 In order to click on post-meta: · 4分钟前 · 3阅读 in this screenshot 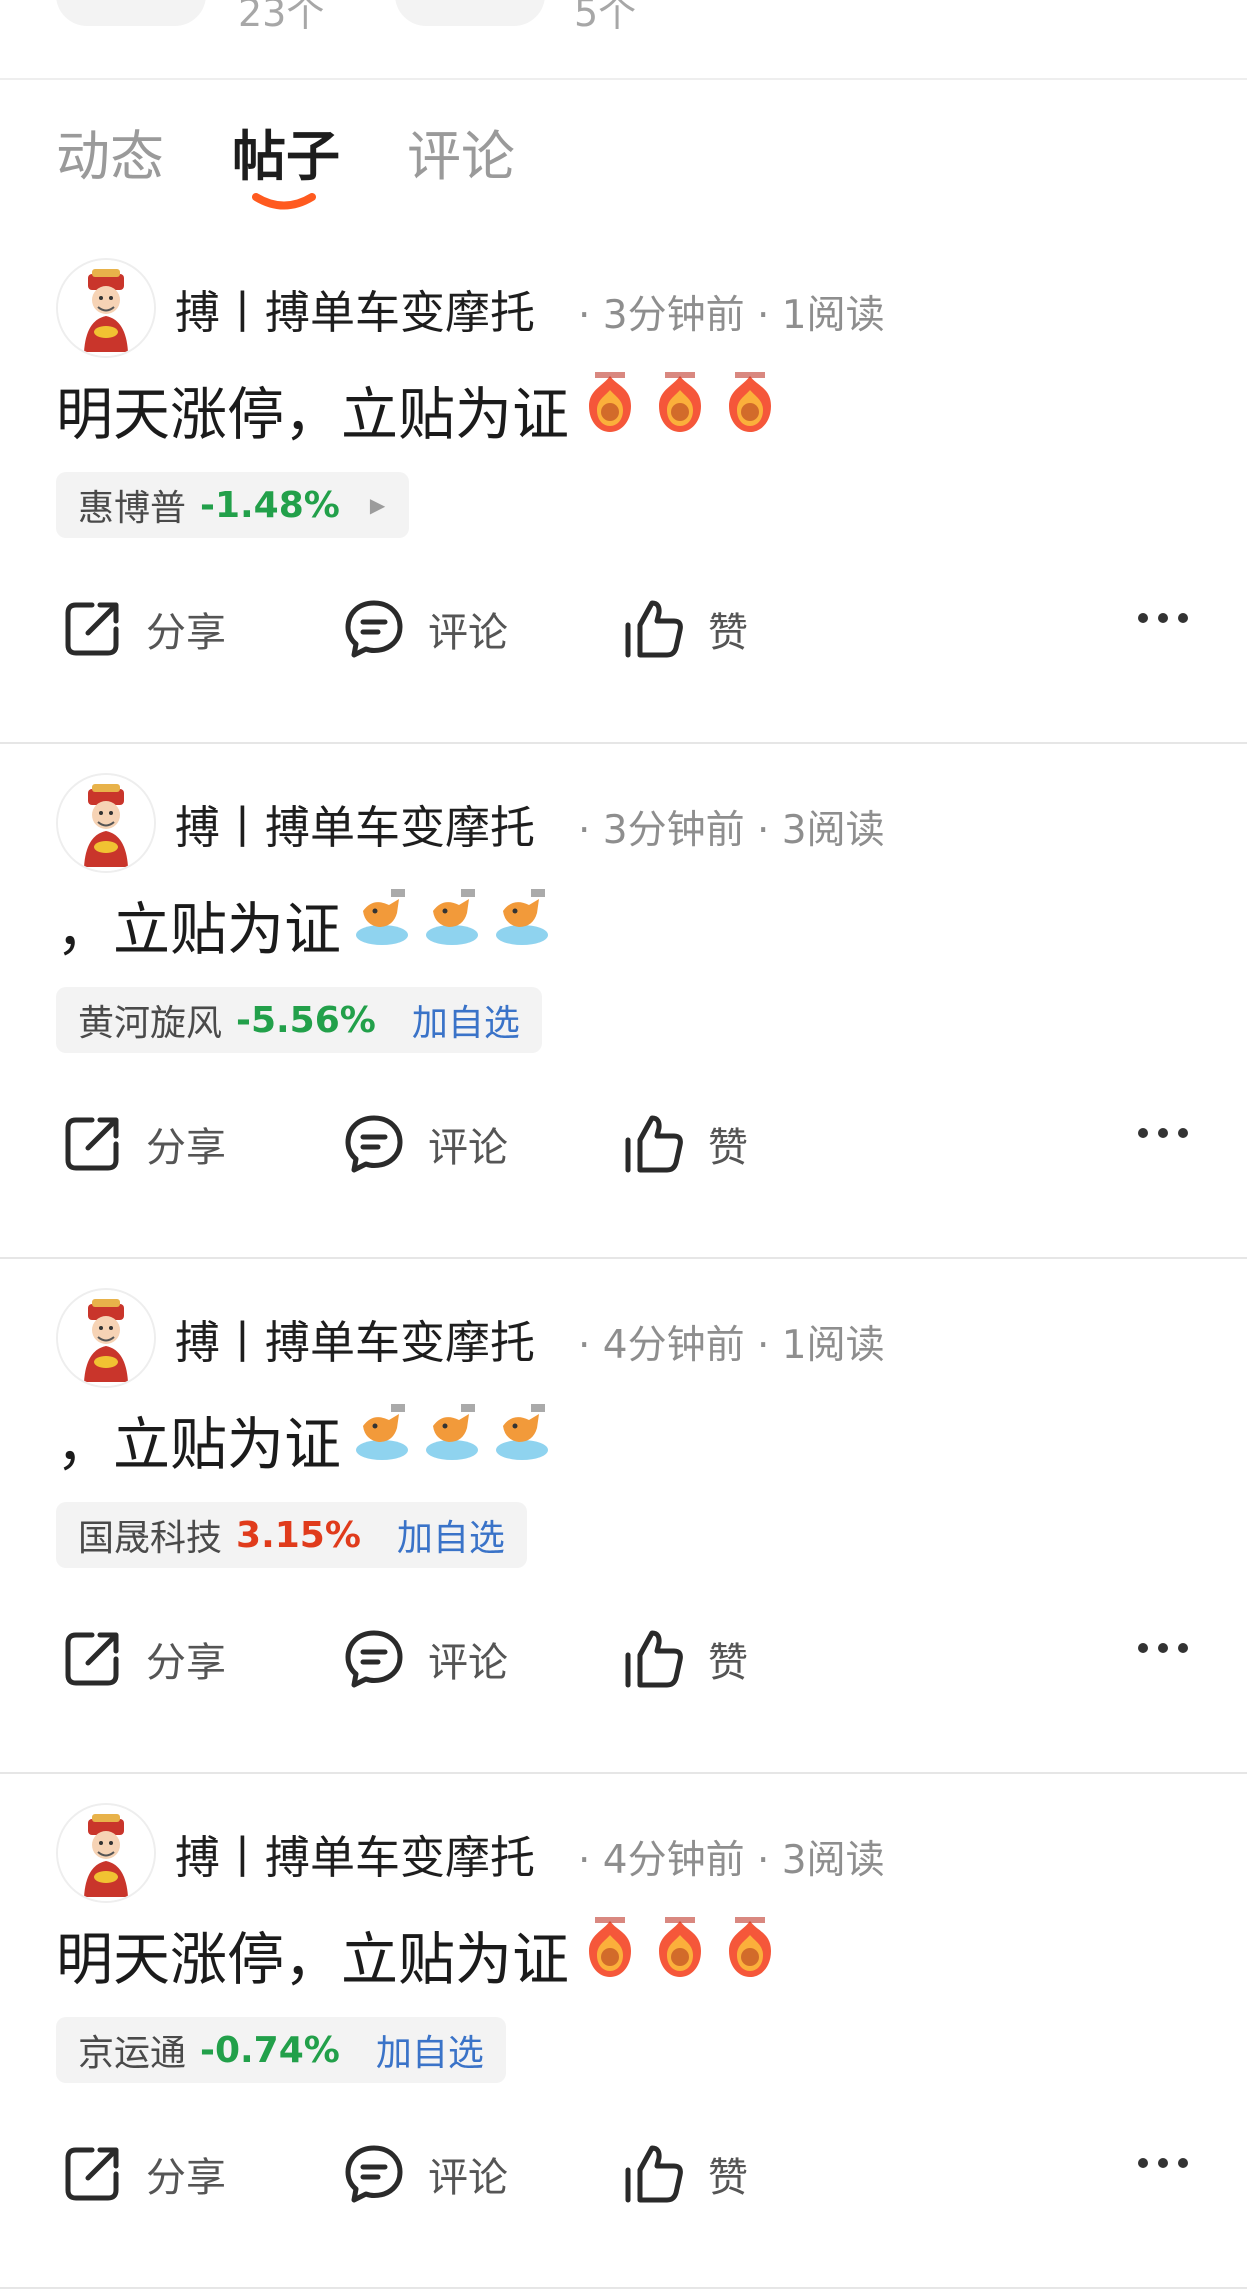, I will do `click(731, 1860)`.